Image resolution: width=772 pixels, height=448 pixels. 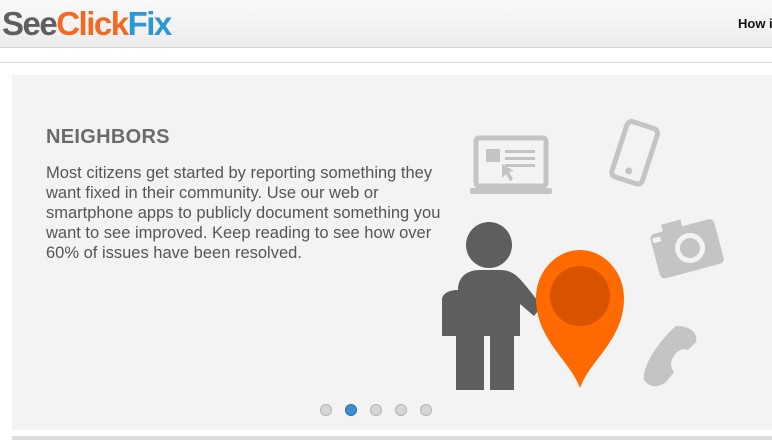 What do you see at coordinates (92, 23) in the screenshot?
I see `logo-click: Click` at bounding box center [92, 23].